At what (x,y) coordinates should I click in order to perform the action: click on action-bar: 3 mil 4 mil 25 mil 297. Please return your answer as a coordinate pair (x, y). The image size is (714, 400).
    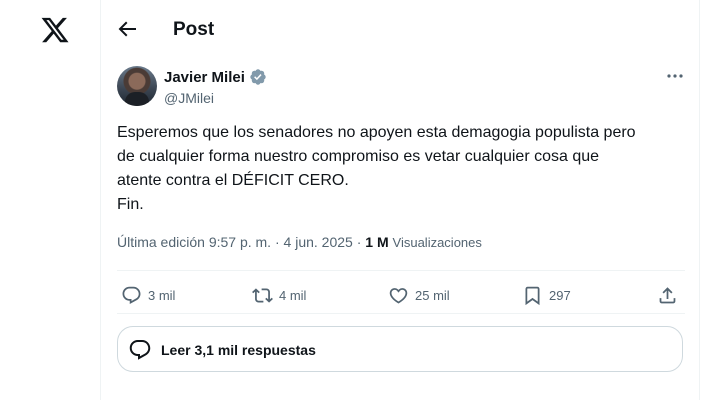
    Looking at the image, I should click on (401, 295).